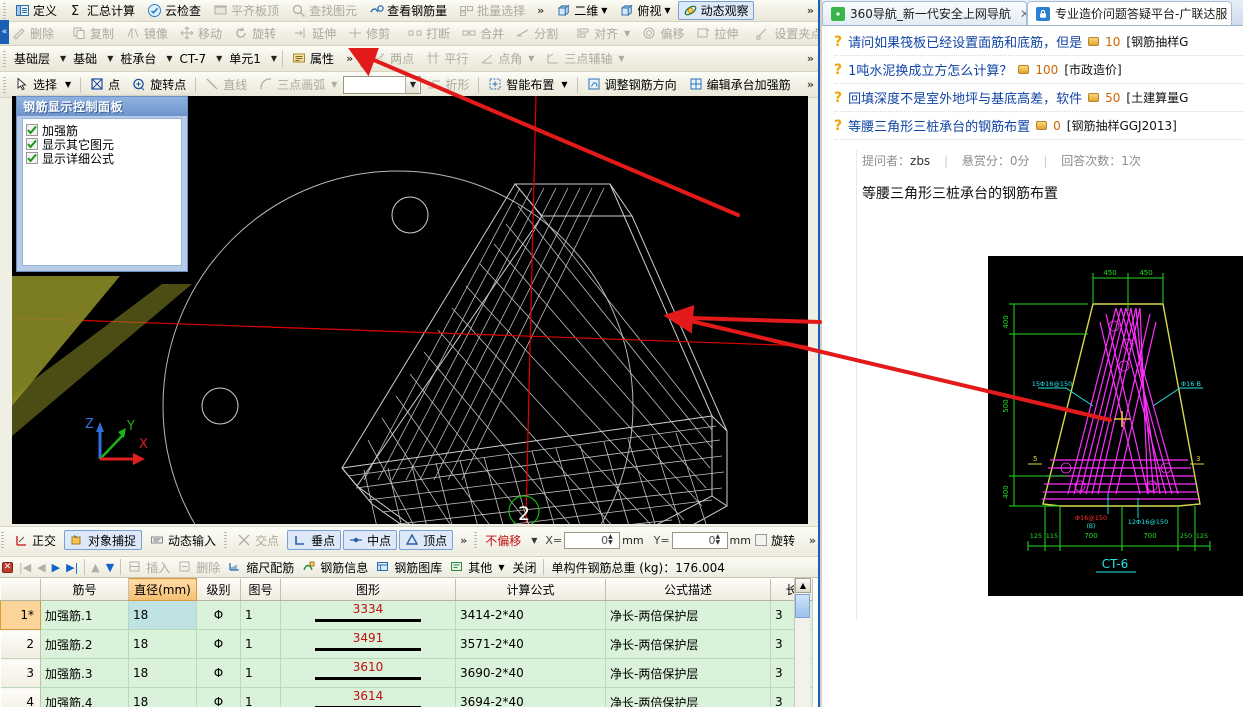 The image size is (1243, 707). I want to click on list-item: ? 1吨水泥换成立方怎么计算？ 100 [市政造价], so click(1038, 70).